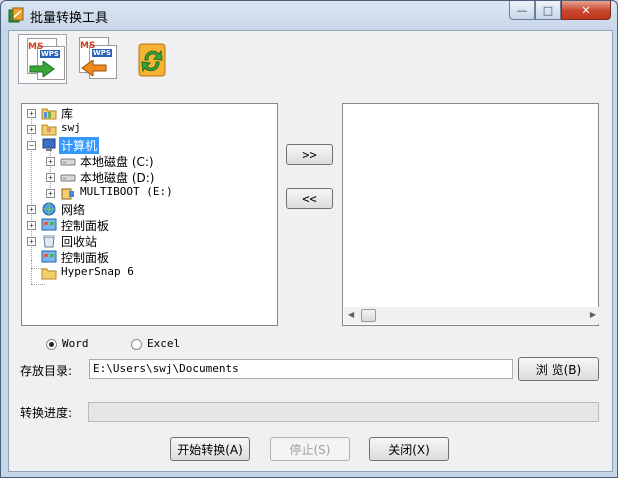 The height and width of the screenshot is (478, 618). What do you see at coordinates (558, 369) in the screenshot?
I see `browse-button: 浏 览(B)` at bounding box center [558, 369].